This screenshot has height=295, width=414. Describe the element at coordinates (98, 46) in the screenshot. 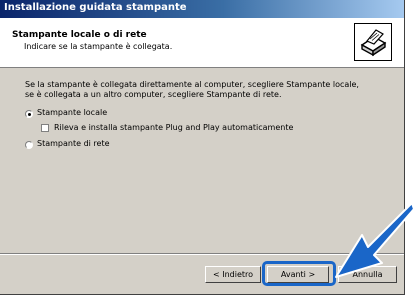

I see `header-subtitle: Indicare se la stampante è collegata.` at that location.